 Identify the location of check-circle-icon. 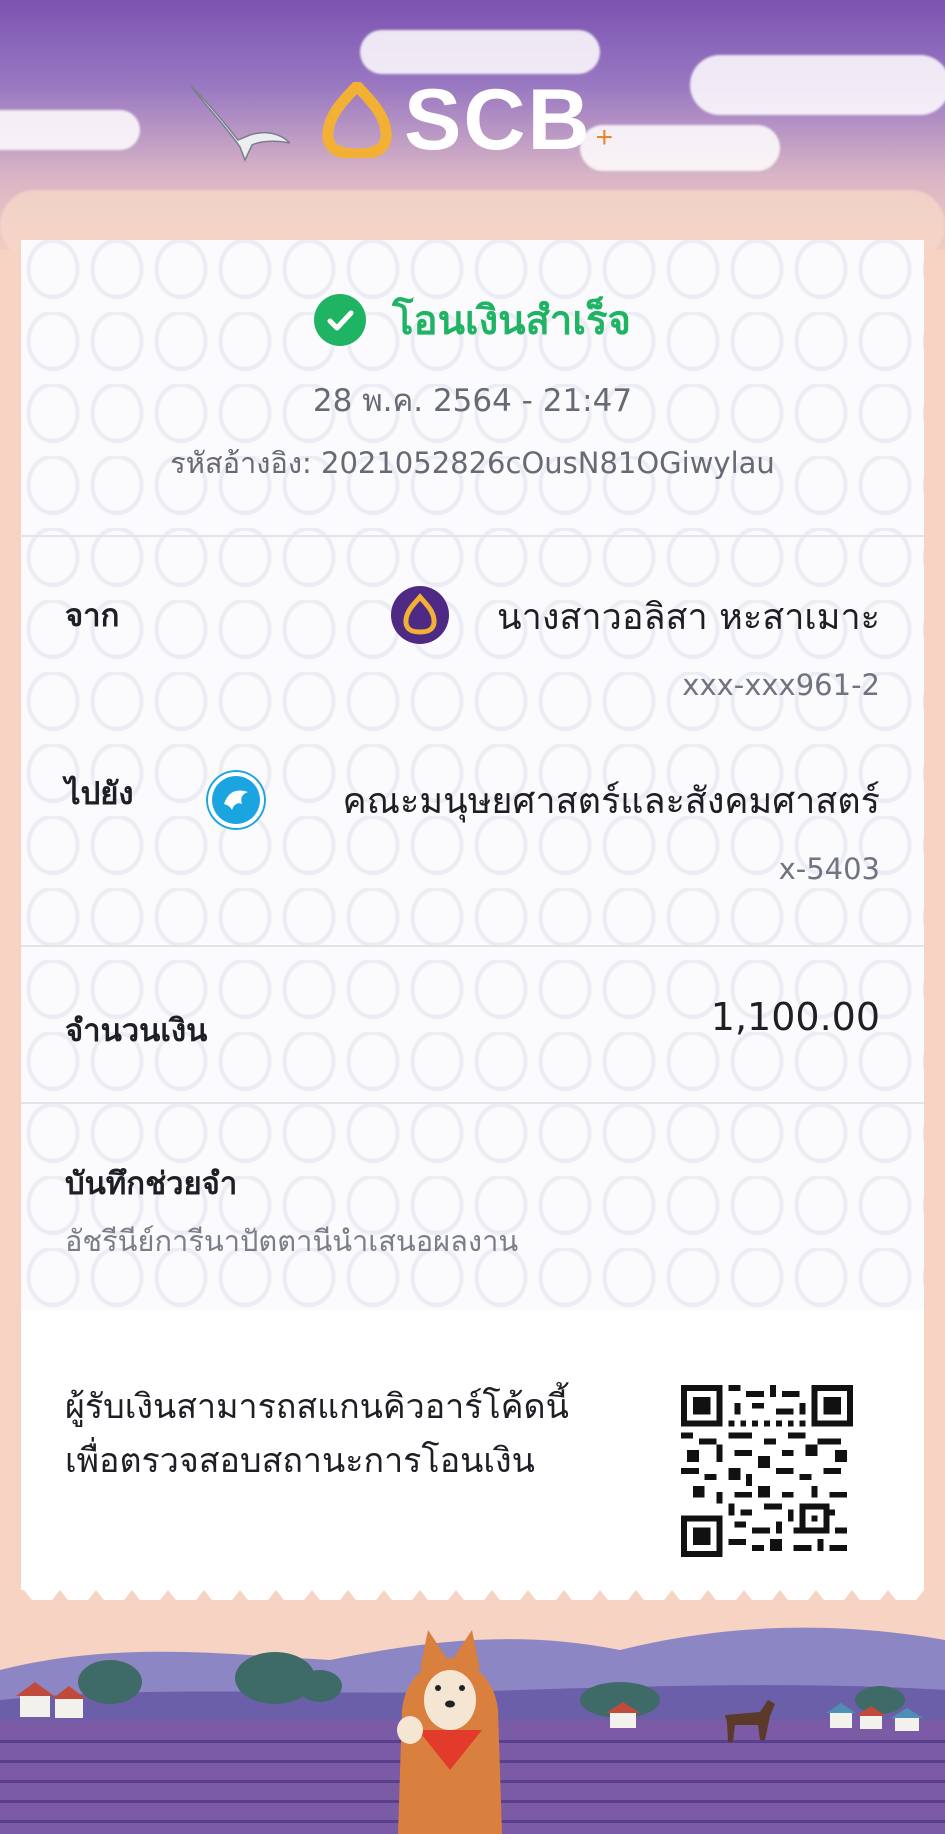
(340, 320).